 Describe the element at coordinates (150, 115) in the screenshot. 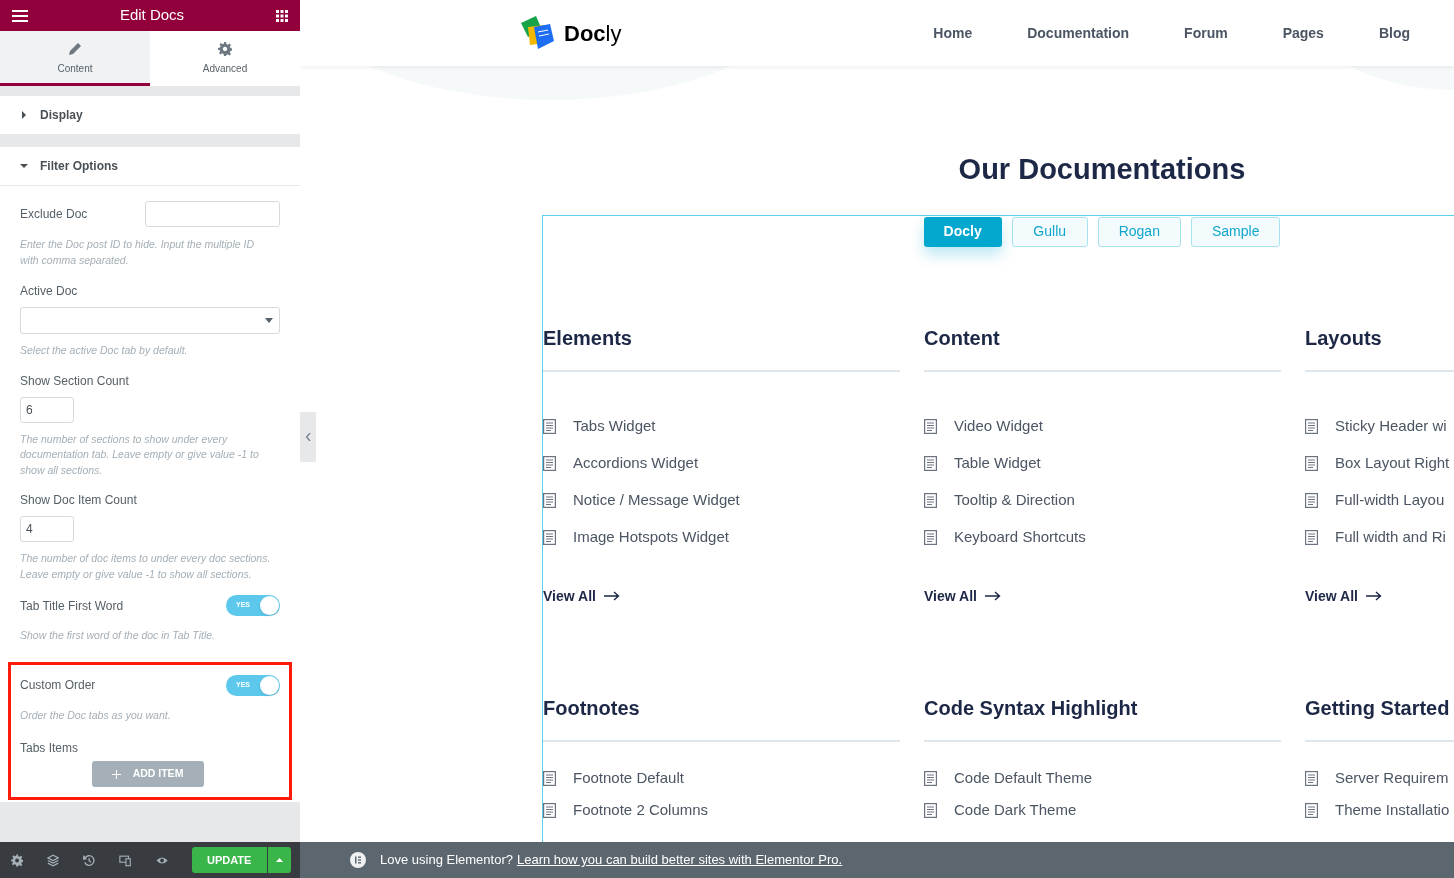

I see `section-header: Display` at that location.